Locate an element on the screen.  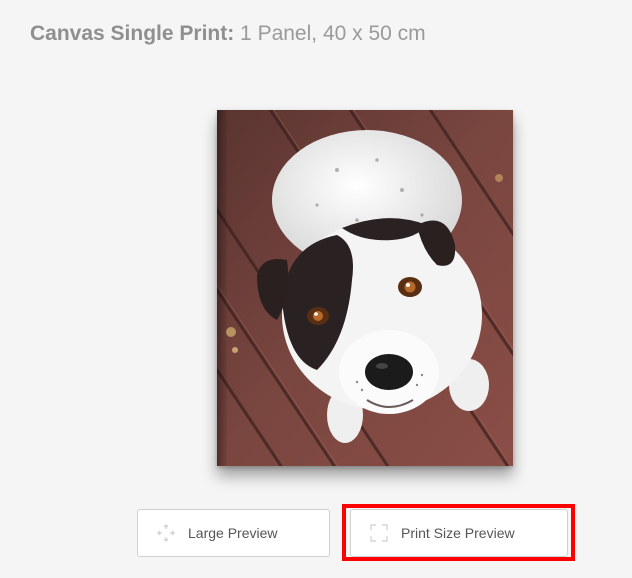
print-size-preview-label: Print Size Preview is located at coordinates (458, 533).